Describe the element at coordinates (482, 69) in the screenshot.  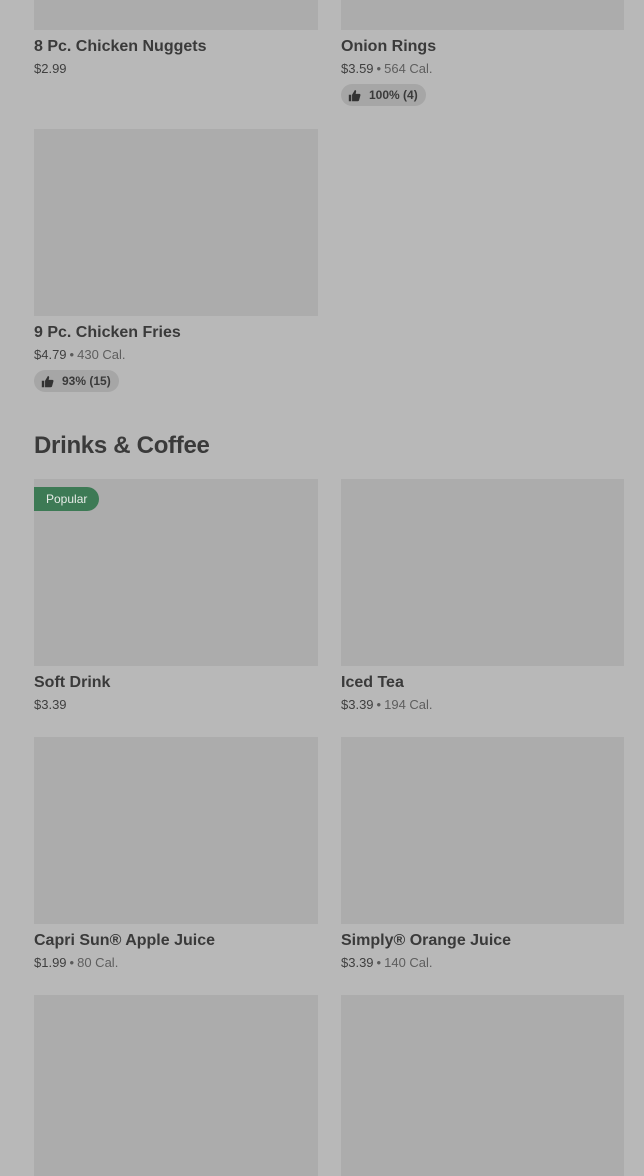
I see `item-meta: $3.59 • 564 Cal.` at that location.